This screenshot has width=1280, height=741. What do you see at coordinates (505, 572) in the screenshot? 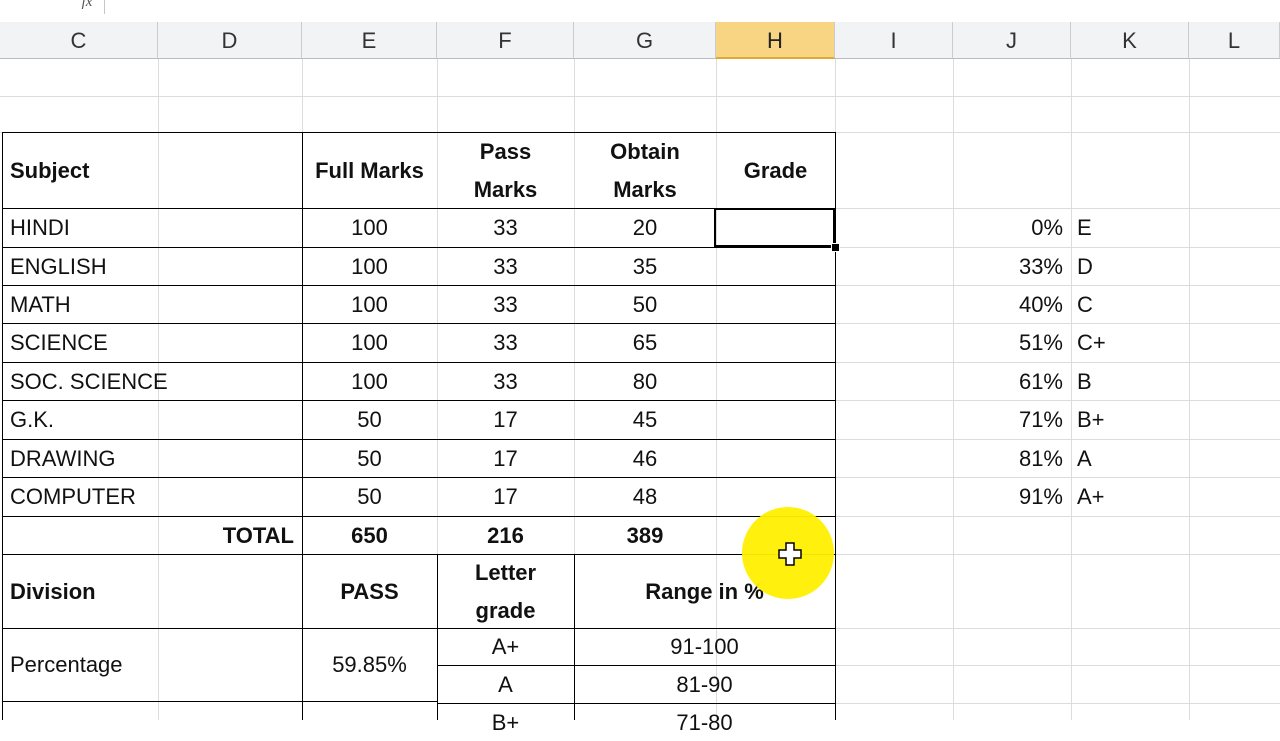
I see `letter-grade-line1: Letter` at bounding box center [505, 572].